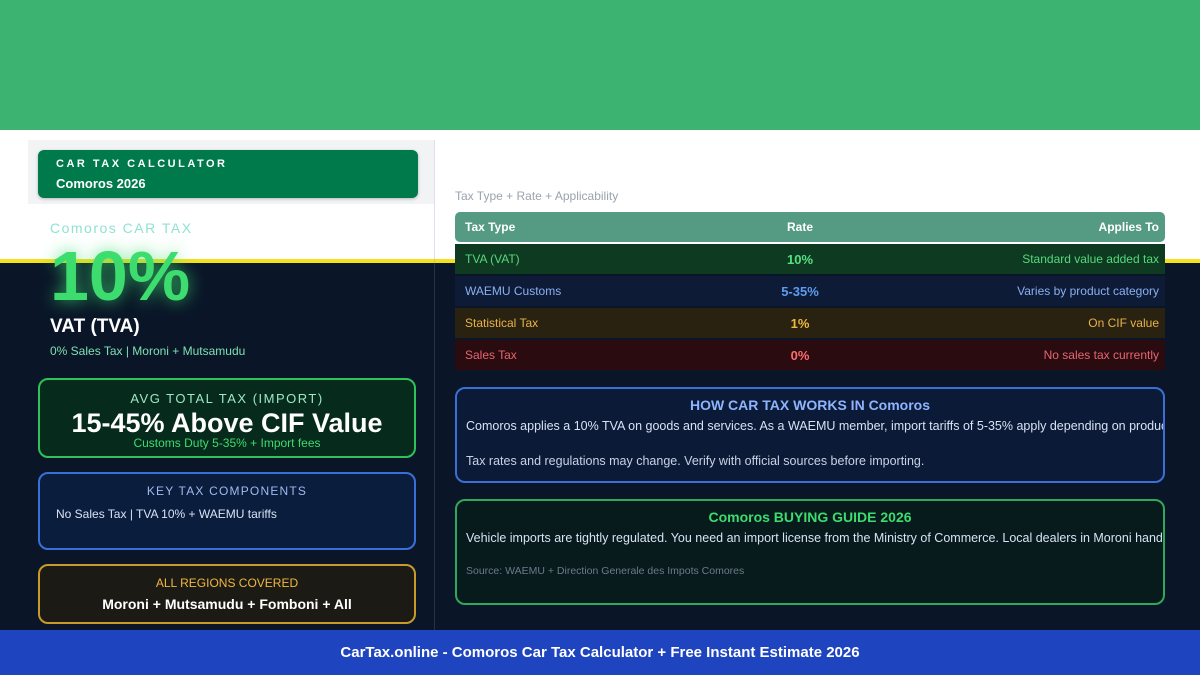  I want to click on vat-rate-display: 10%, so click(120, 276).